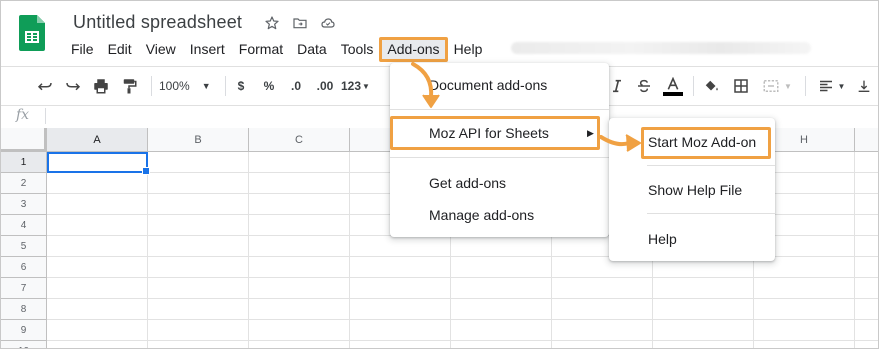 The height and width of the screenshot is (349, 879). What do you see at coordinates (24, 162) in the screenshot?
I see `row-header: 1` at bounding box center [24, 162].